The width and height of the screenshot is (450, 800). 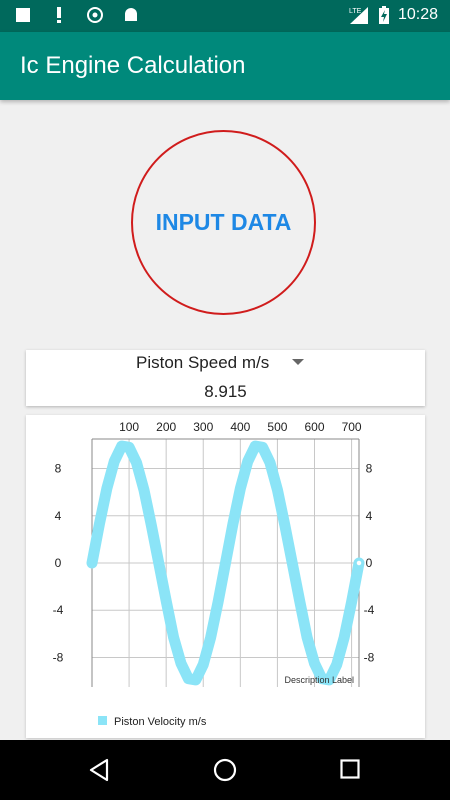 I want to click on exclamation-icon, so click(x=59, y=15).